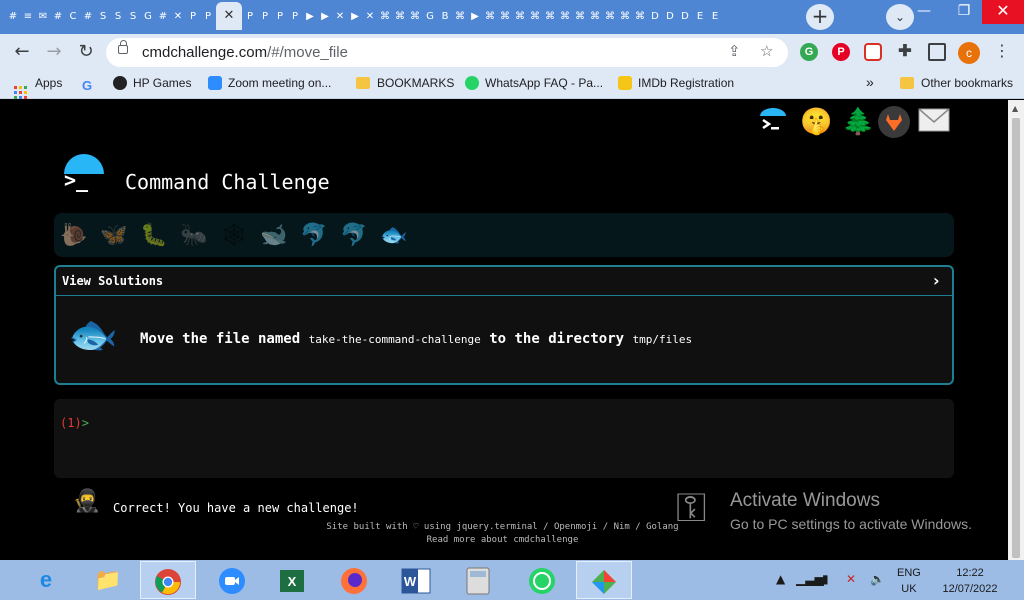  I want to click on fish-icon: 🐟, so click(393, 235).